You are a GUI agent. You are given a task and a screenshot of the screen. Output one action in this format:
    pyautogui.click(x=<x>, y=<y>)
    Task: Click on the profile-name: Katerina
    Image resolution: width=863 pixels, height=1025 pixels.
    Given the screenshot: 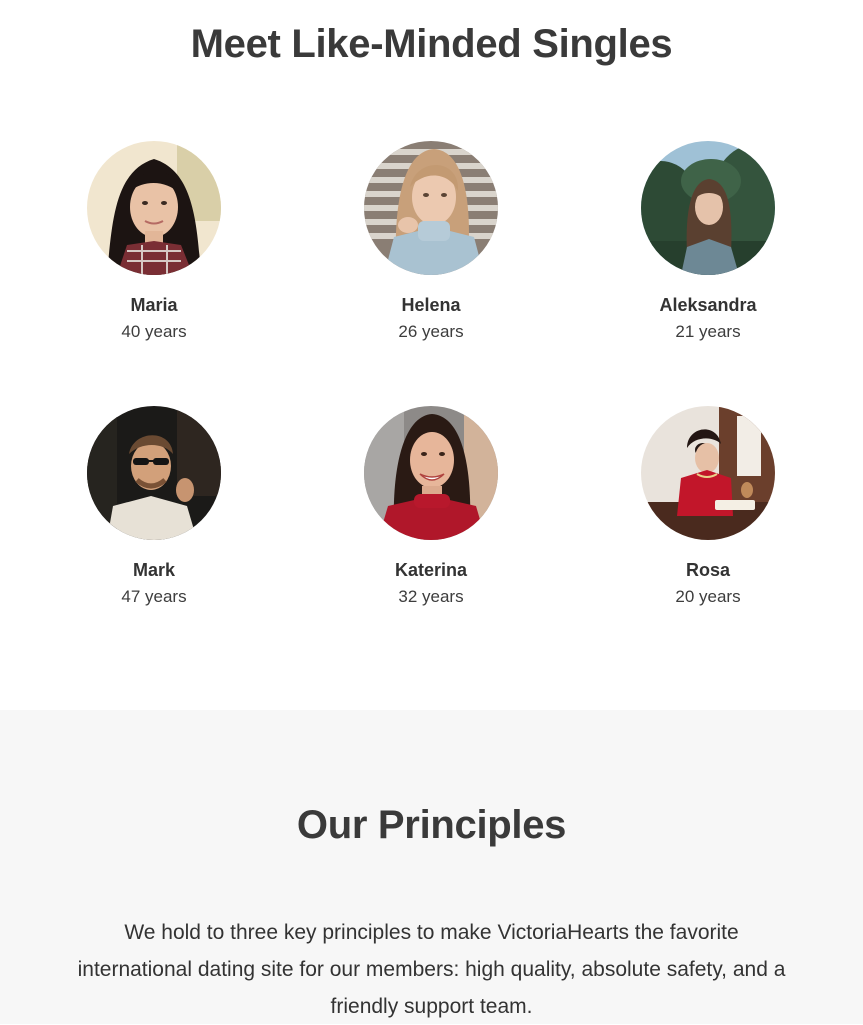 What is the action you would take?
    pyautogui.click(x=431, y=570)
    